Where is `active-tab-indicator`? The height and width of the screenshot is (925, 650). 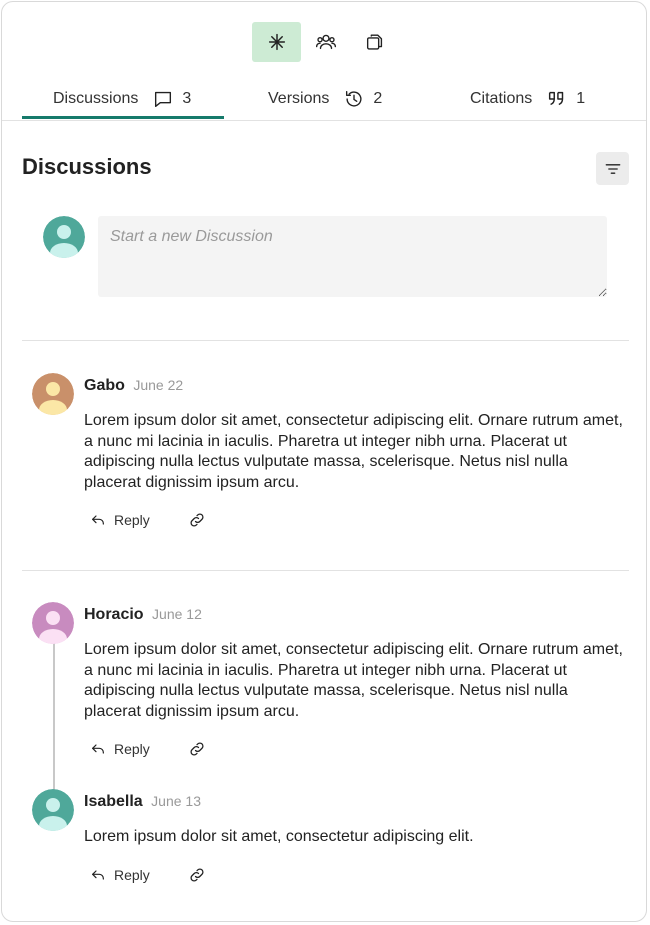 active-tab-indicator is located at coordinates (123, 117).